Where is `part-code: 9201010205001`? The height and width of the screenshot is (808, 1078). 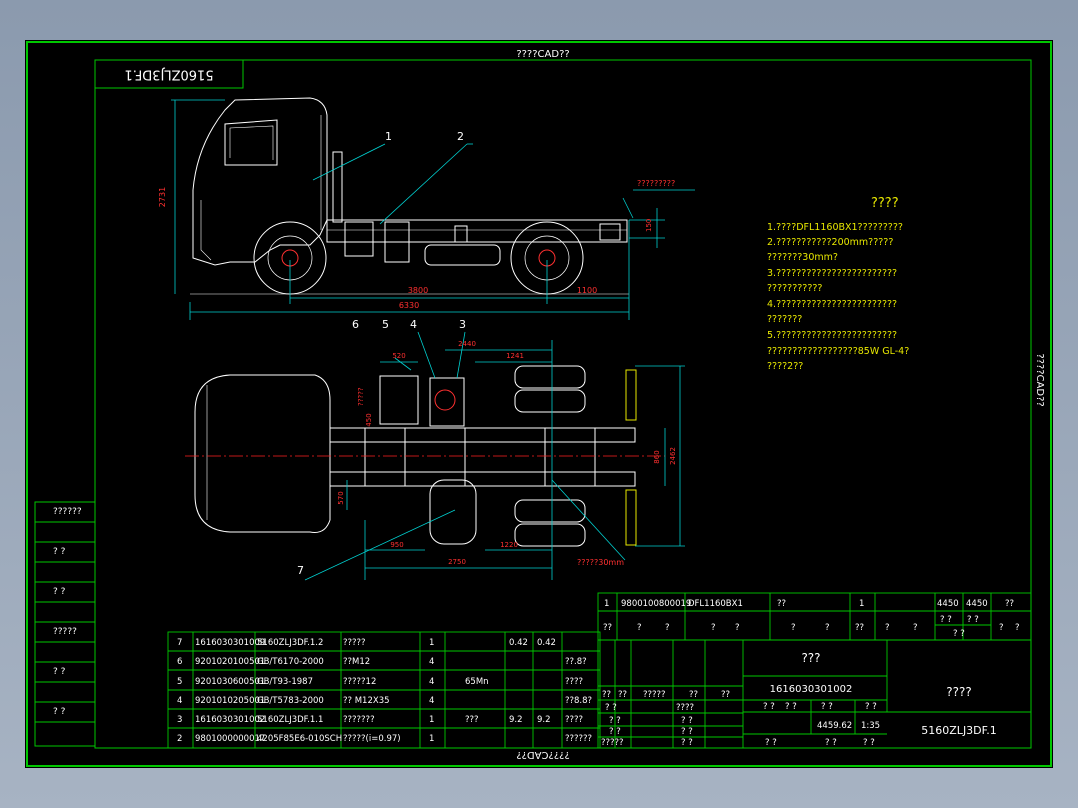
part-code: 9201010205001 is located at coordinates (230, 701).